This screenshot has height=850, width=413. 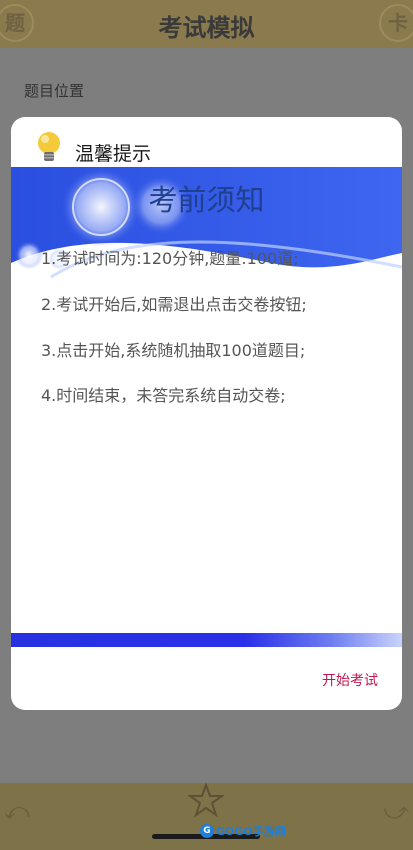 What do you see at coordinates (174, 304) in the screenshot?
I see `rule-item: 2.考试开始后,如需退出点击交卷按钮;` at bounding box center [174, 304].